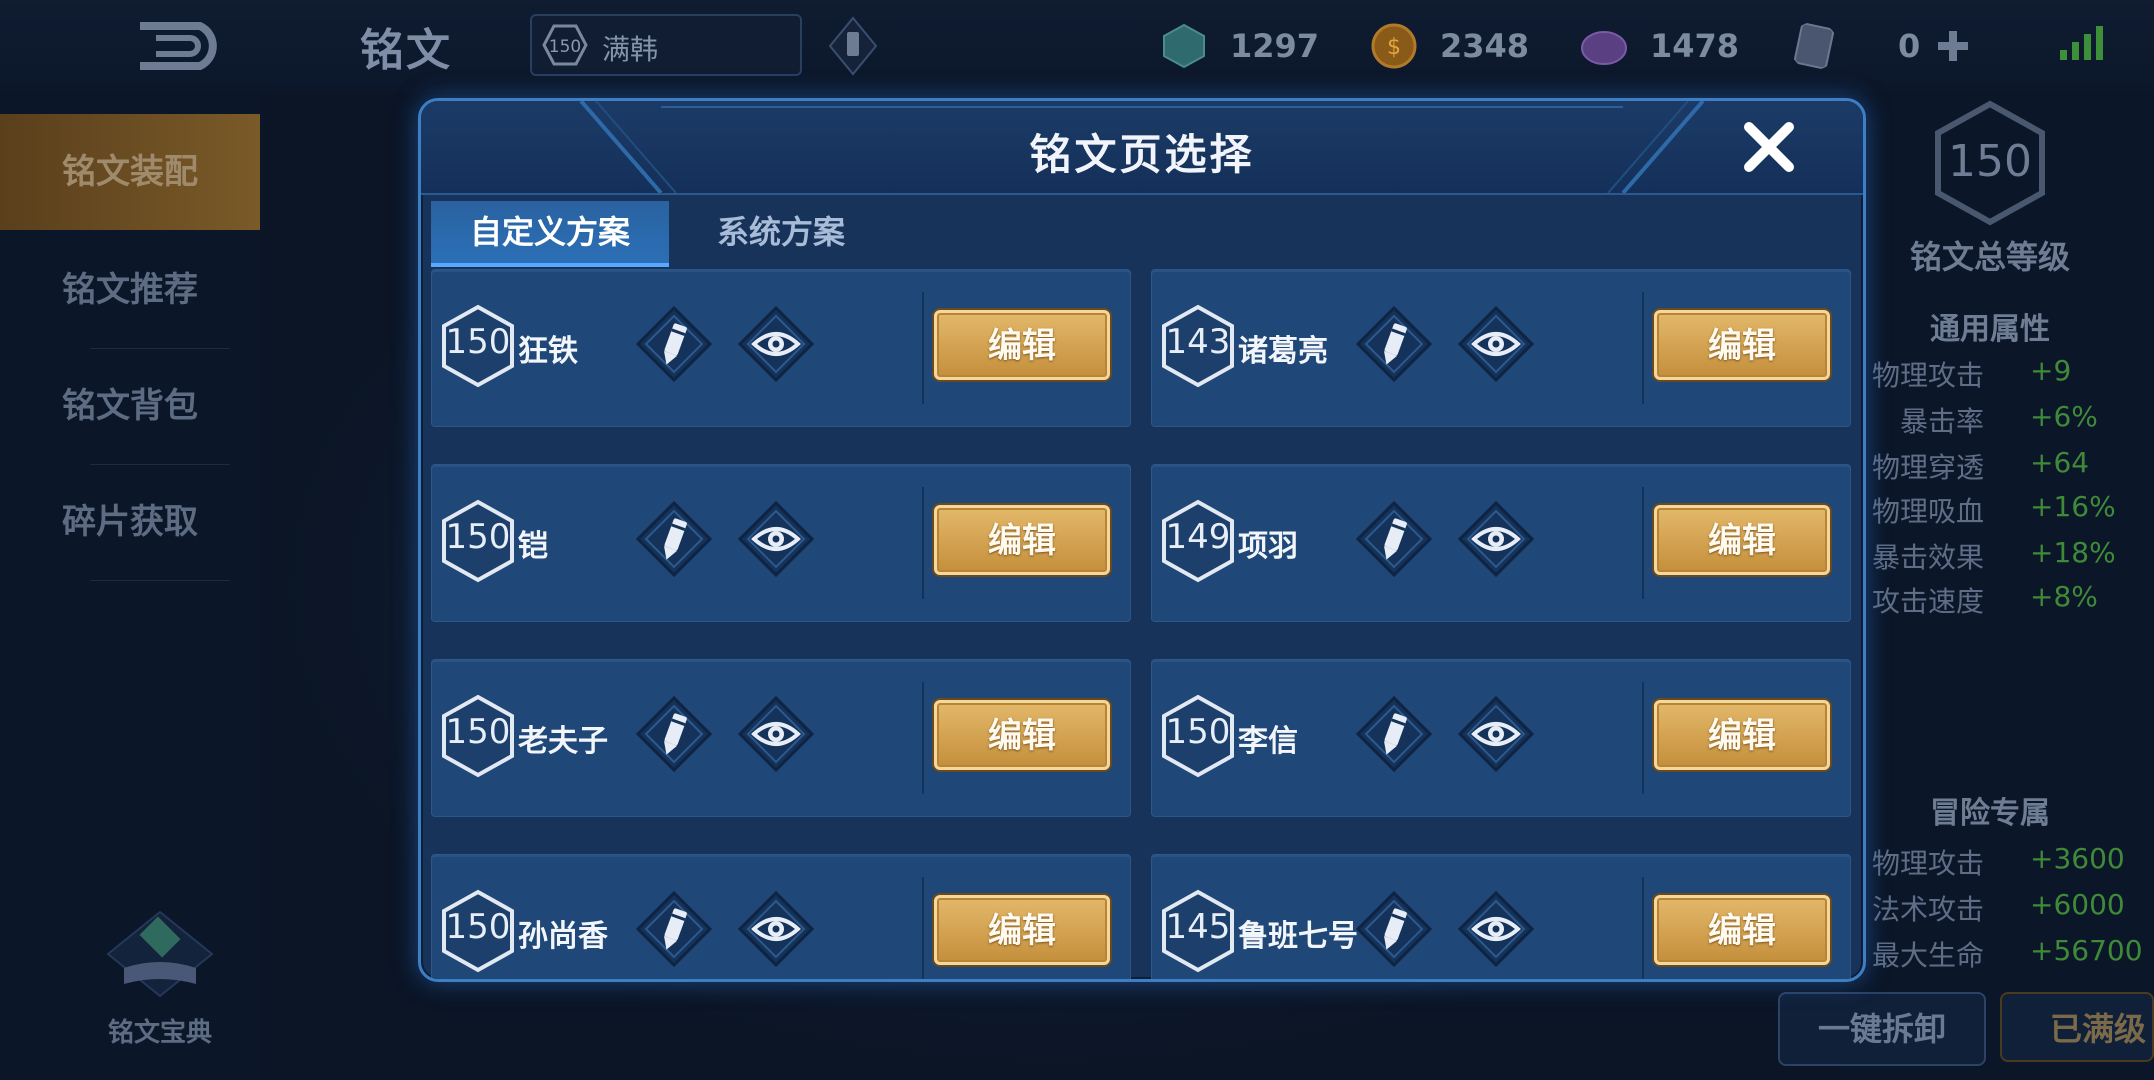  Describe the element at coordinates (1997, 374) in the screenshot. I see `stat-row: 物理攻击 +9` at that location.